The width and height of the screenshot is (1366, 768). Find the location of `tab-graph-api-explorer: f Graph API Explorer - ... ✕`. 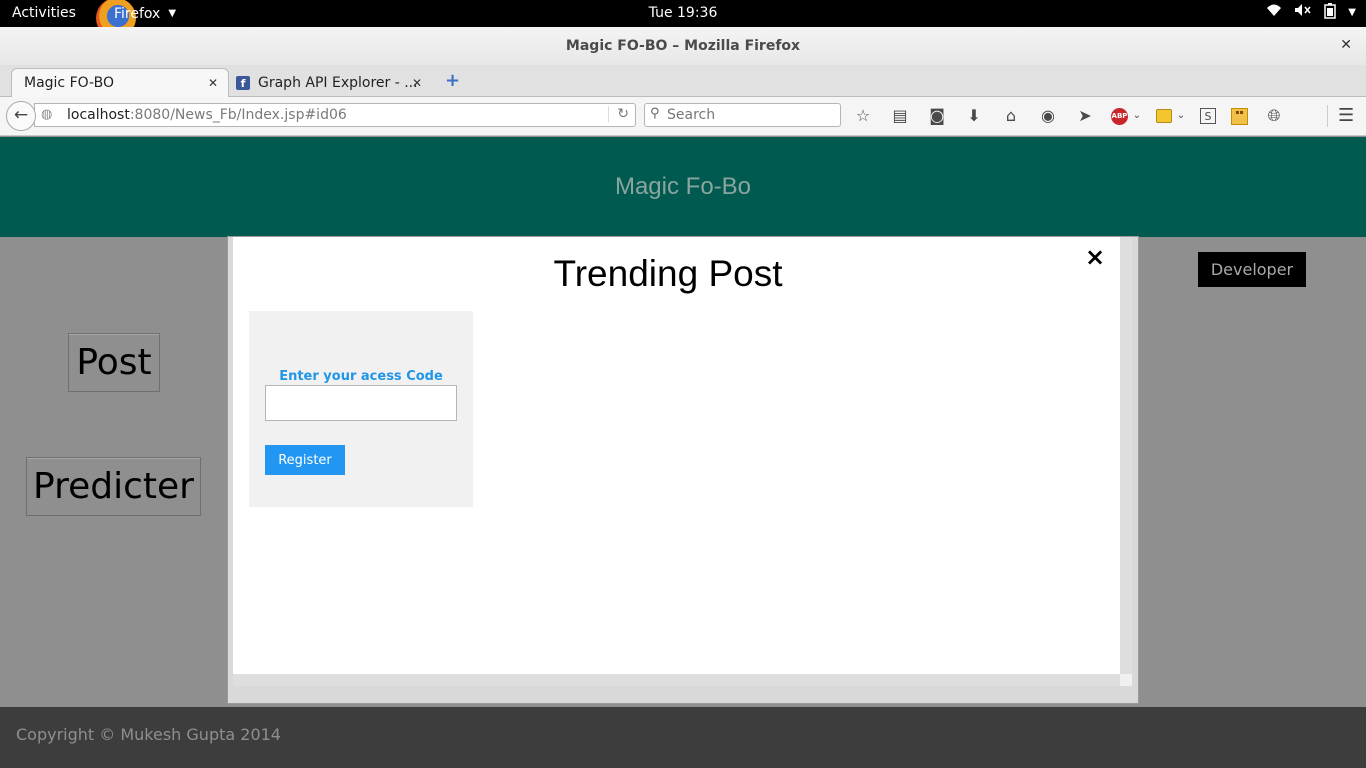

tab-graph-api-explorer: f Graph API Explorer - ... ✕ is located at coordinates (332, 82).